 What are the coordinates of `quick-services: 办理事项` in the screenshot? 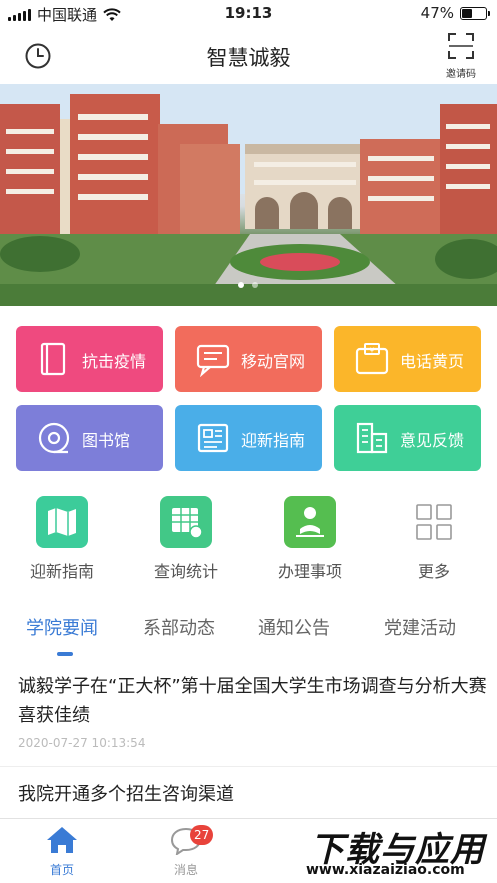 It's located at (310, 539).